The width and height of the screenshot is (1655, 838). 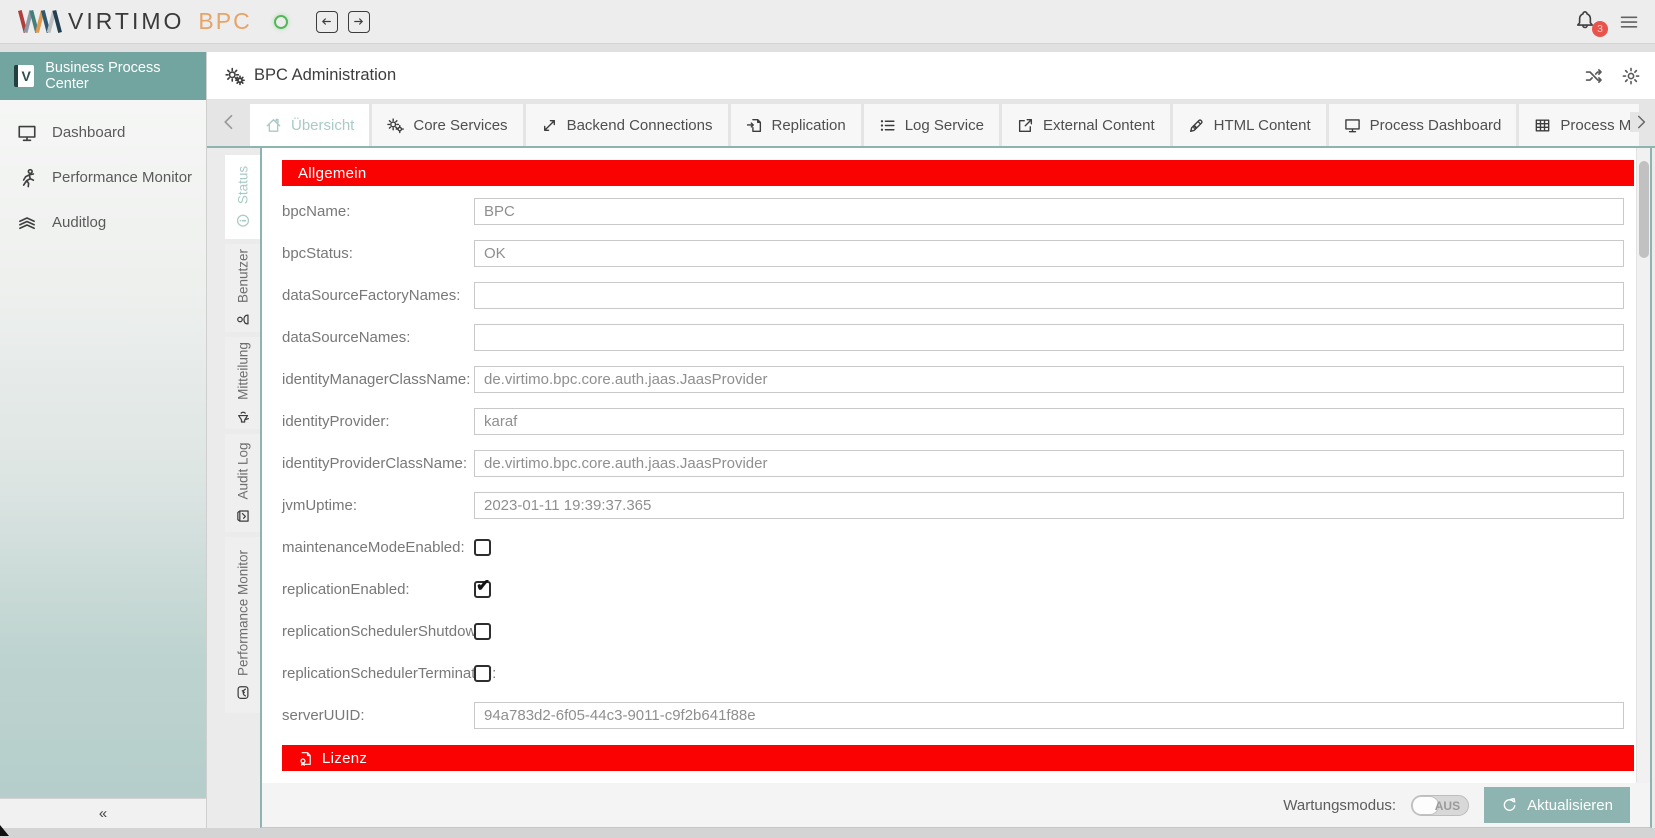 I want to click on vtab-mitteilung: Mitteilung, so click(x=243, y=383).